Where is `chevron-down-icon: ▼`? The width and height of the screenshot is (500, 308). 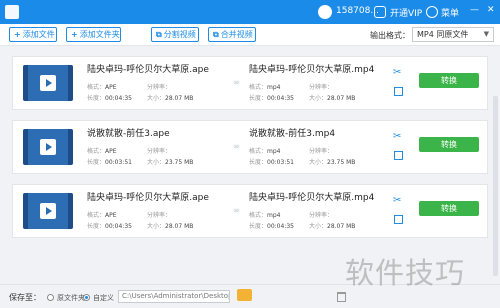
chevron-down-icon: ▼ is located at coordinates (486, 34).